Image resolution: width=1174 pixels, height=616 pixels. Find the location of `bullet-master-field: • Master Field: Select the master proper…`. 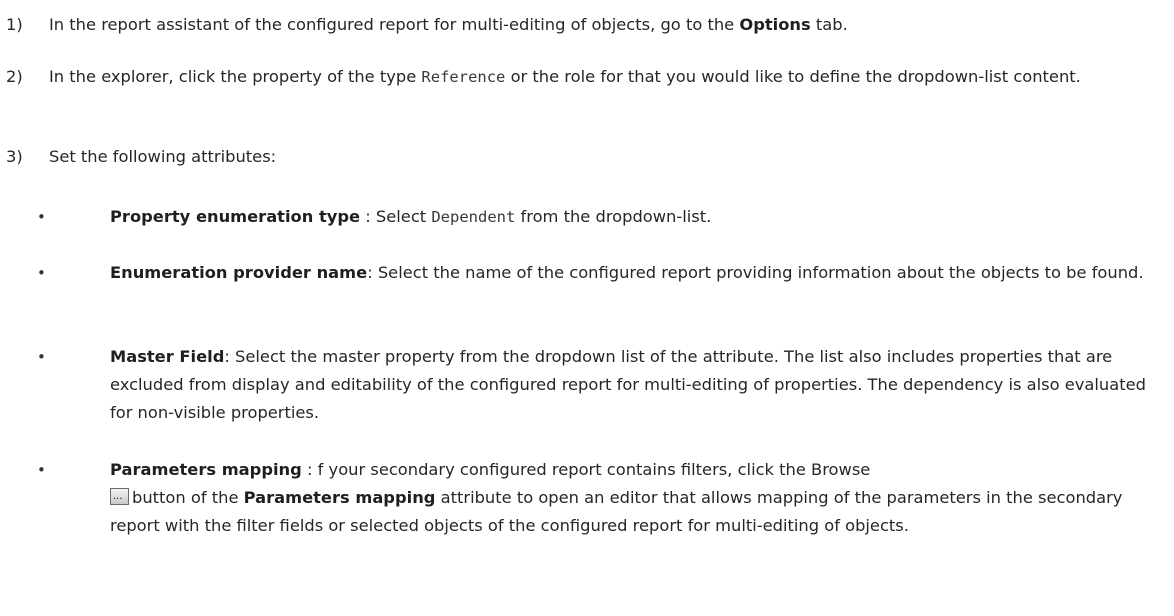

bullet-master-field: • Master Field: Select the master proper… is located at coordinates (596, 385).